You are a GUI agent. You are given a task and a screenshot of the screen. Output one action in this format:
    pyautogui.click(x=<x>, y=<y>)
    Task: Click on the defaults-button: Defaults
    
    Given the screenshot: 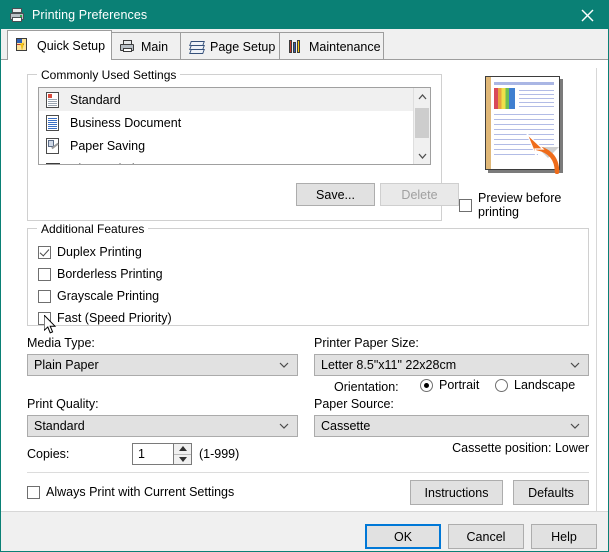 What is the action you would take?
    pyautogui.click(x=551, y=492)
    